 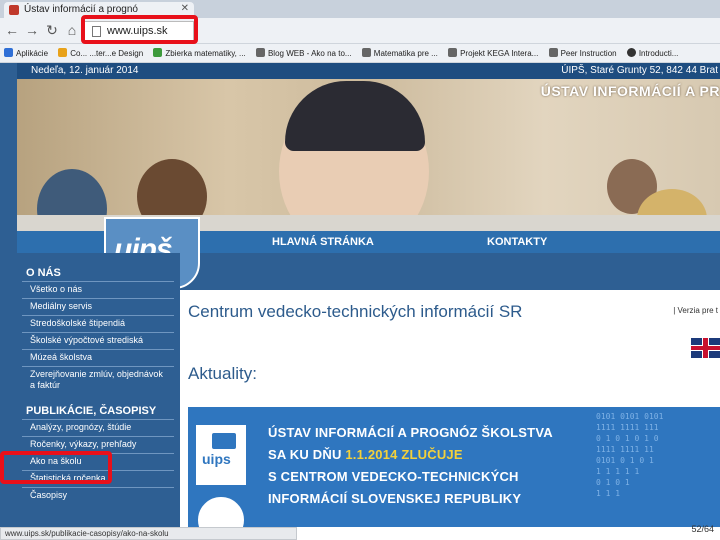 What do you see at coordinates (26, 53) in the screenshot?
I see `bookmark-item: Aplikácie` at bounding box center [26, 53].